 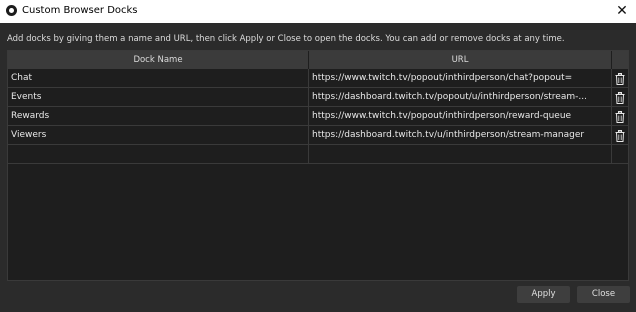 I want to click on title-bar: Custom Browser Docks ✕, so click(x=318, y=11).